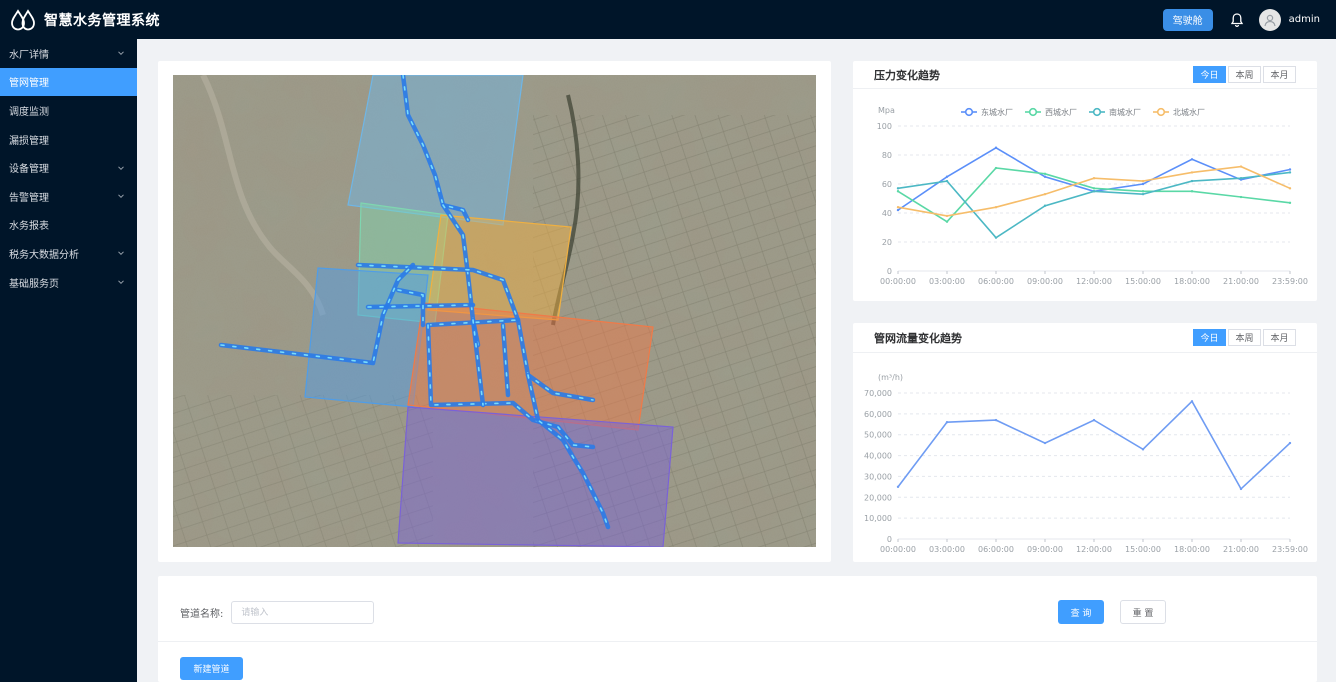  I want to click on chevron-down-icon, so click(121, 168).